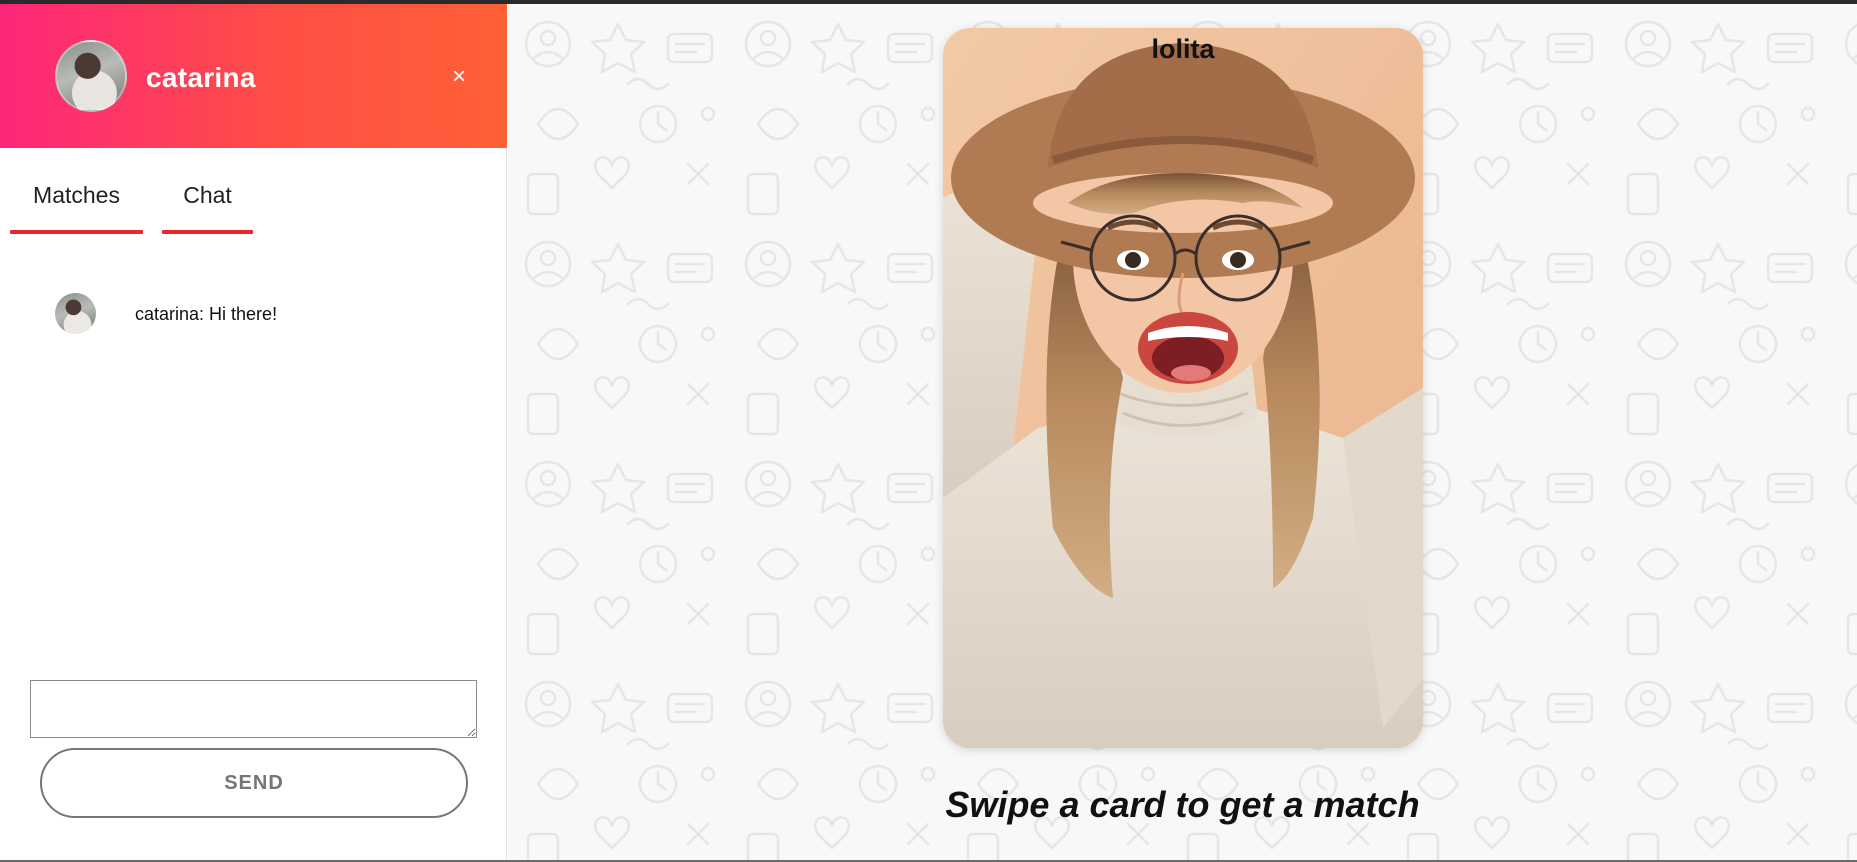 This screenshot has height=862, width=1857. Describe the element at coordinates (253, 709) in the screenshot. I see `message-input` at that location.